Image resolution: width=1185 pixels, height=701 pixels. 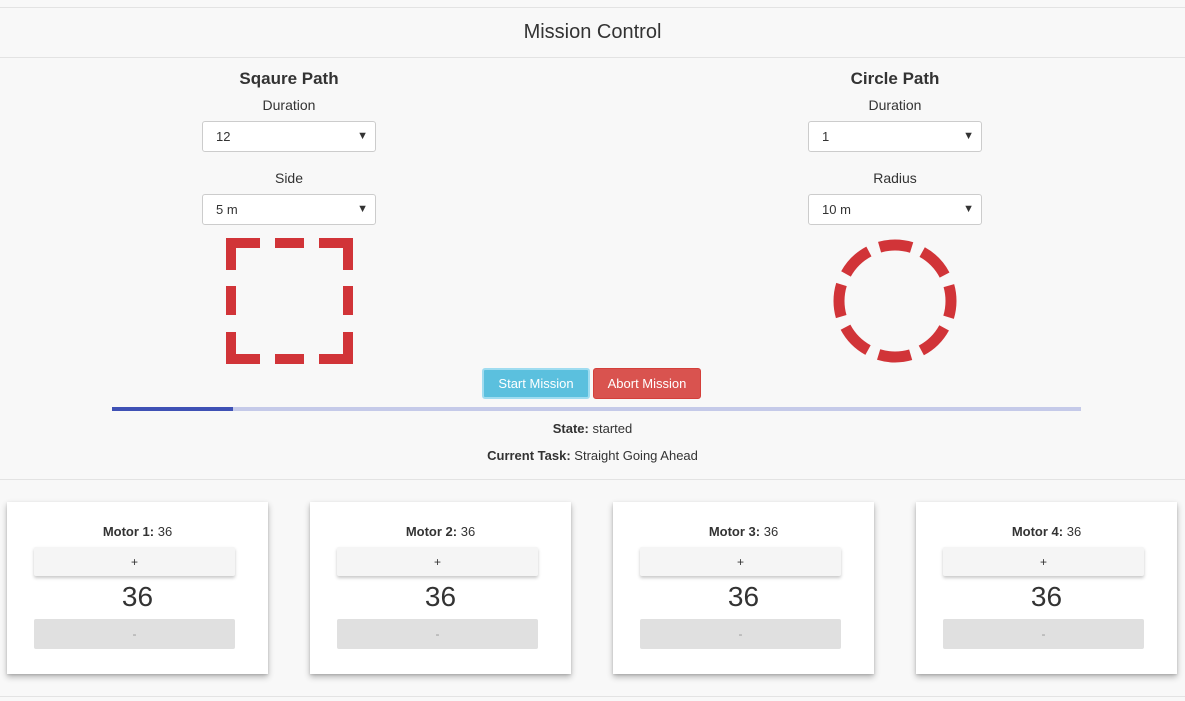 What do you see at coordinates (895, 78) in the screenshot?
I see `circle-path-title: Circle Path` at bounding box center [895, 78].